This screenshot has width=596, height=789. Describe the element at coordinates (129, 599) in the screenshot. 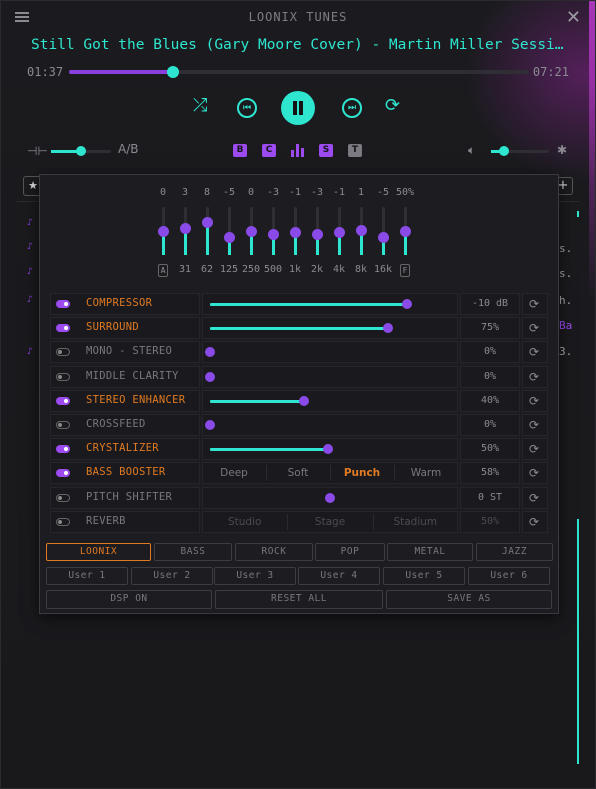

I see `dsp-on-button: DSP ON` at that location.